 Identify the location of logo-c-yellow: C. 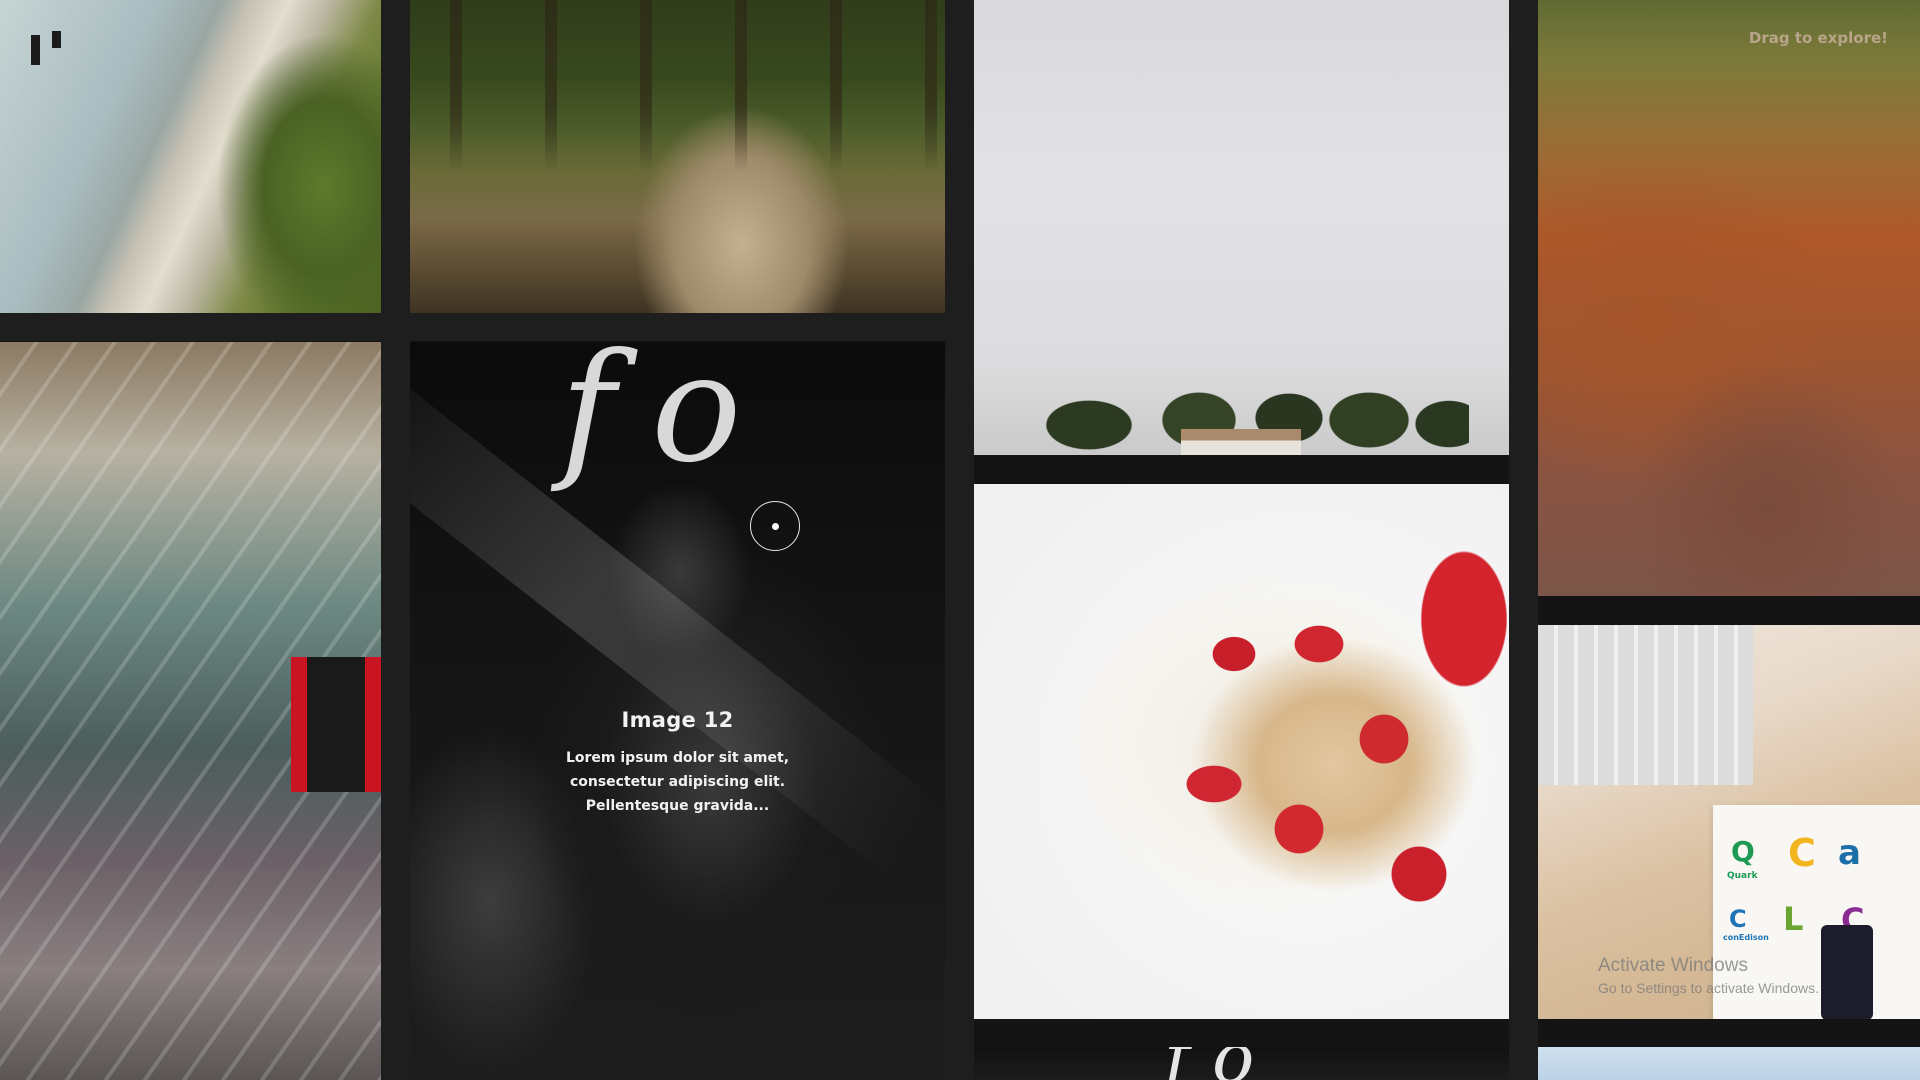
(1802, 853).